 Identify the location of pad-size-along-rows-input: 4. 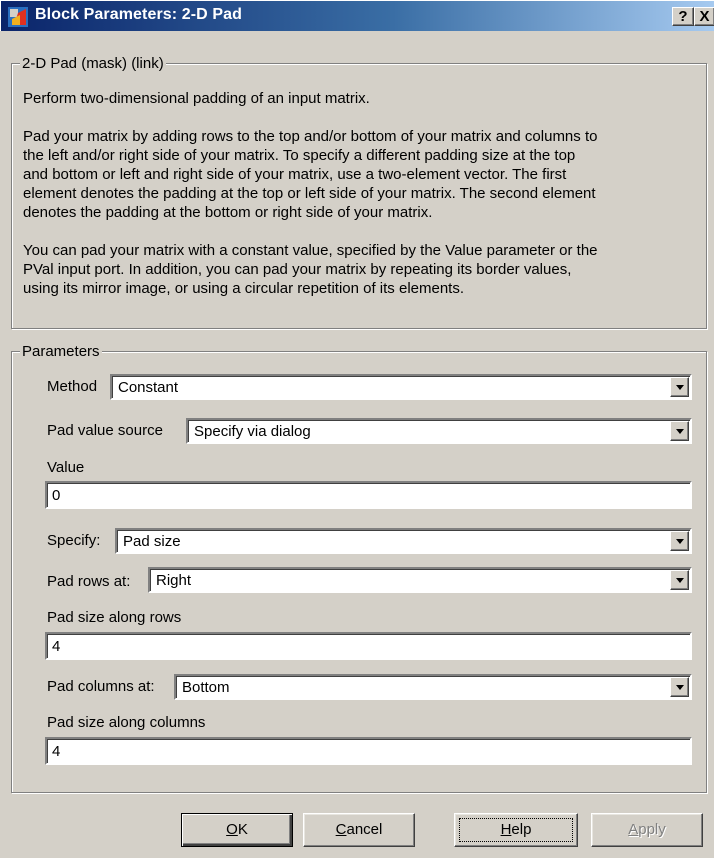
(368, 646).